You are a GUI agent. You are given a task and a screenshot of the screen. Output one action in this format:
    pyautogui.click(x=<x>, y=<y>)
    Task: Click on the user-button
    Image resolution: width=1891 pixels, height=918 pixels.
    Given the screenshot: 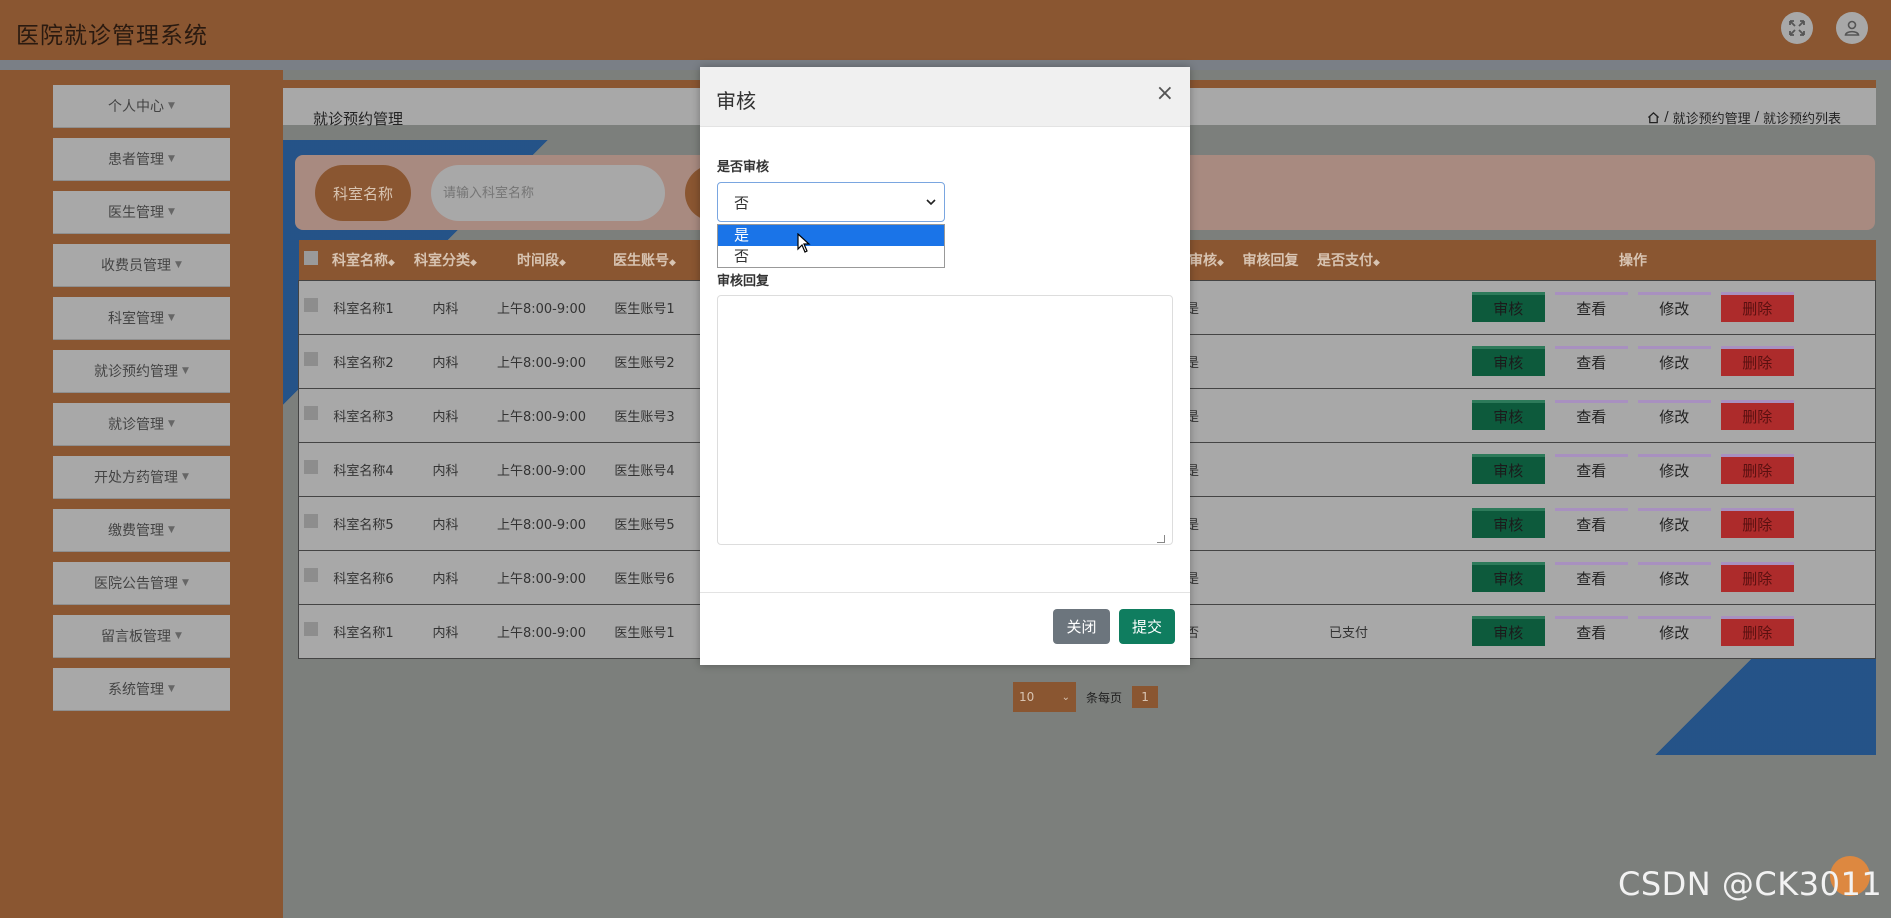 What is the action you would take?
    pyautogui.click(x=1852, y=28)
    